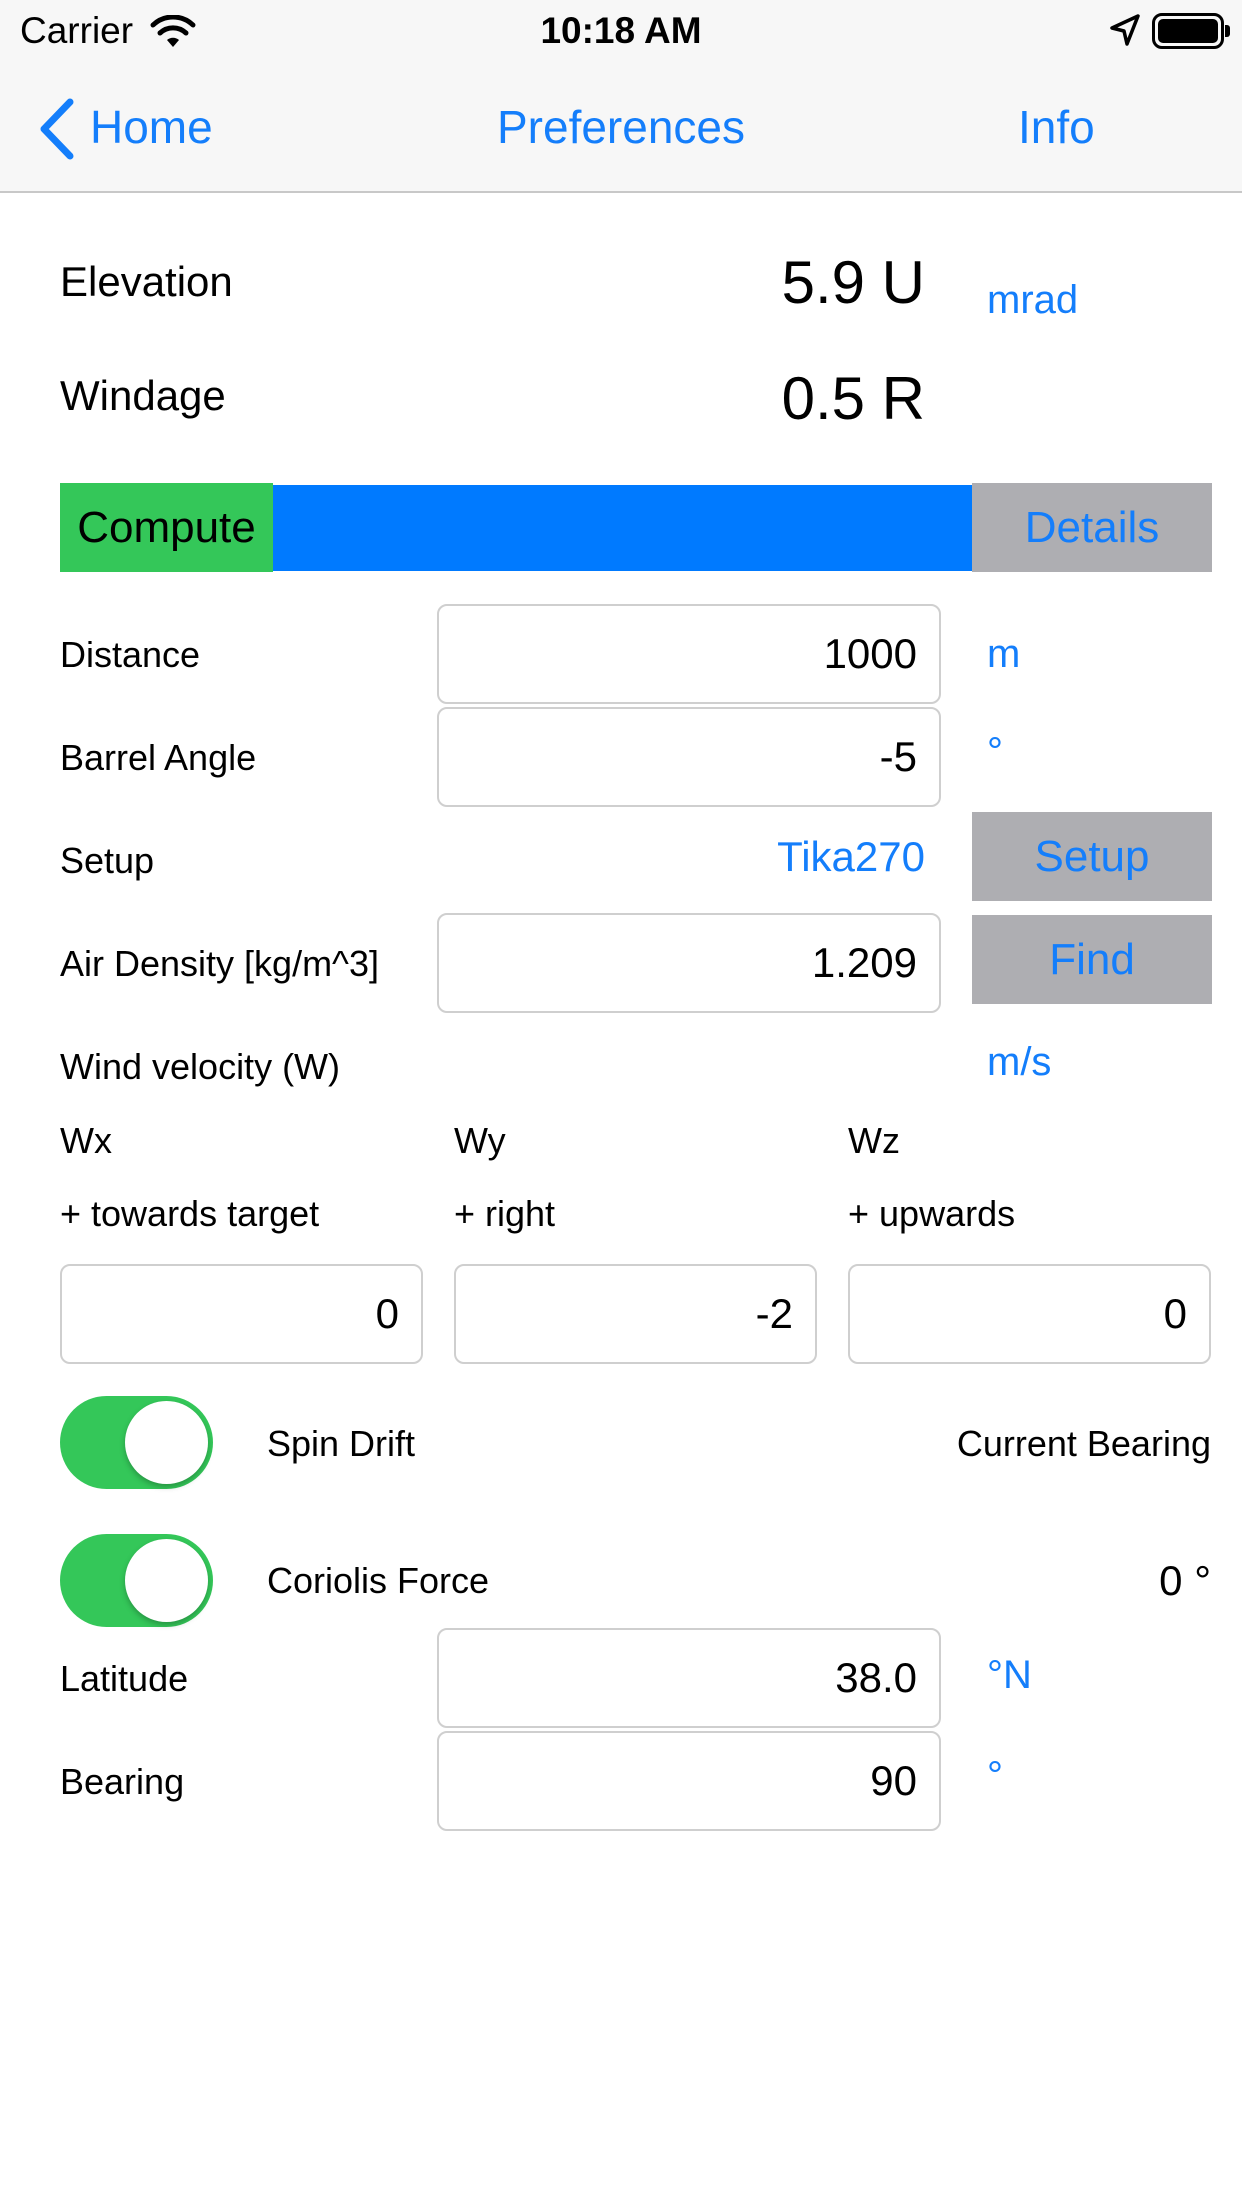 This screenshot has width=1242, height=2208. I want to click on spin-drift-label: Spin Drift, so click(341, 1443).